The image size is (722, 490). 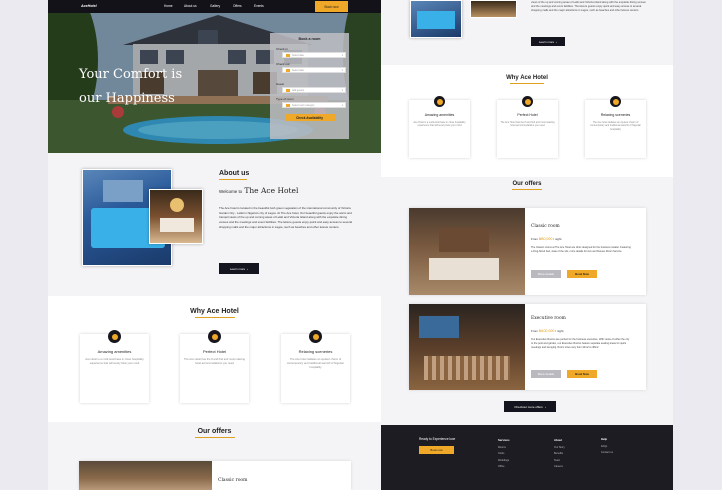 I want to click on classic-room-image, so click(x=145, y=475).